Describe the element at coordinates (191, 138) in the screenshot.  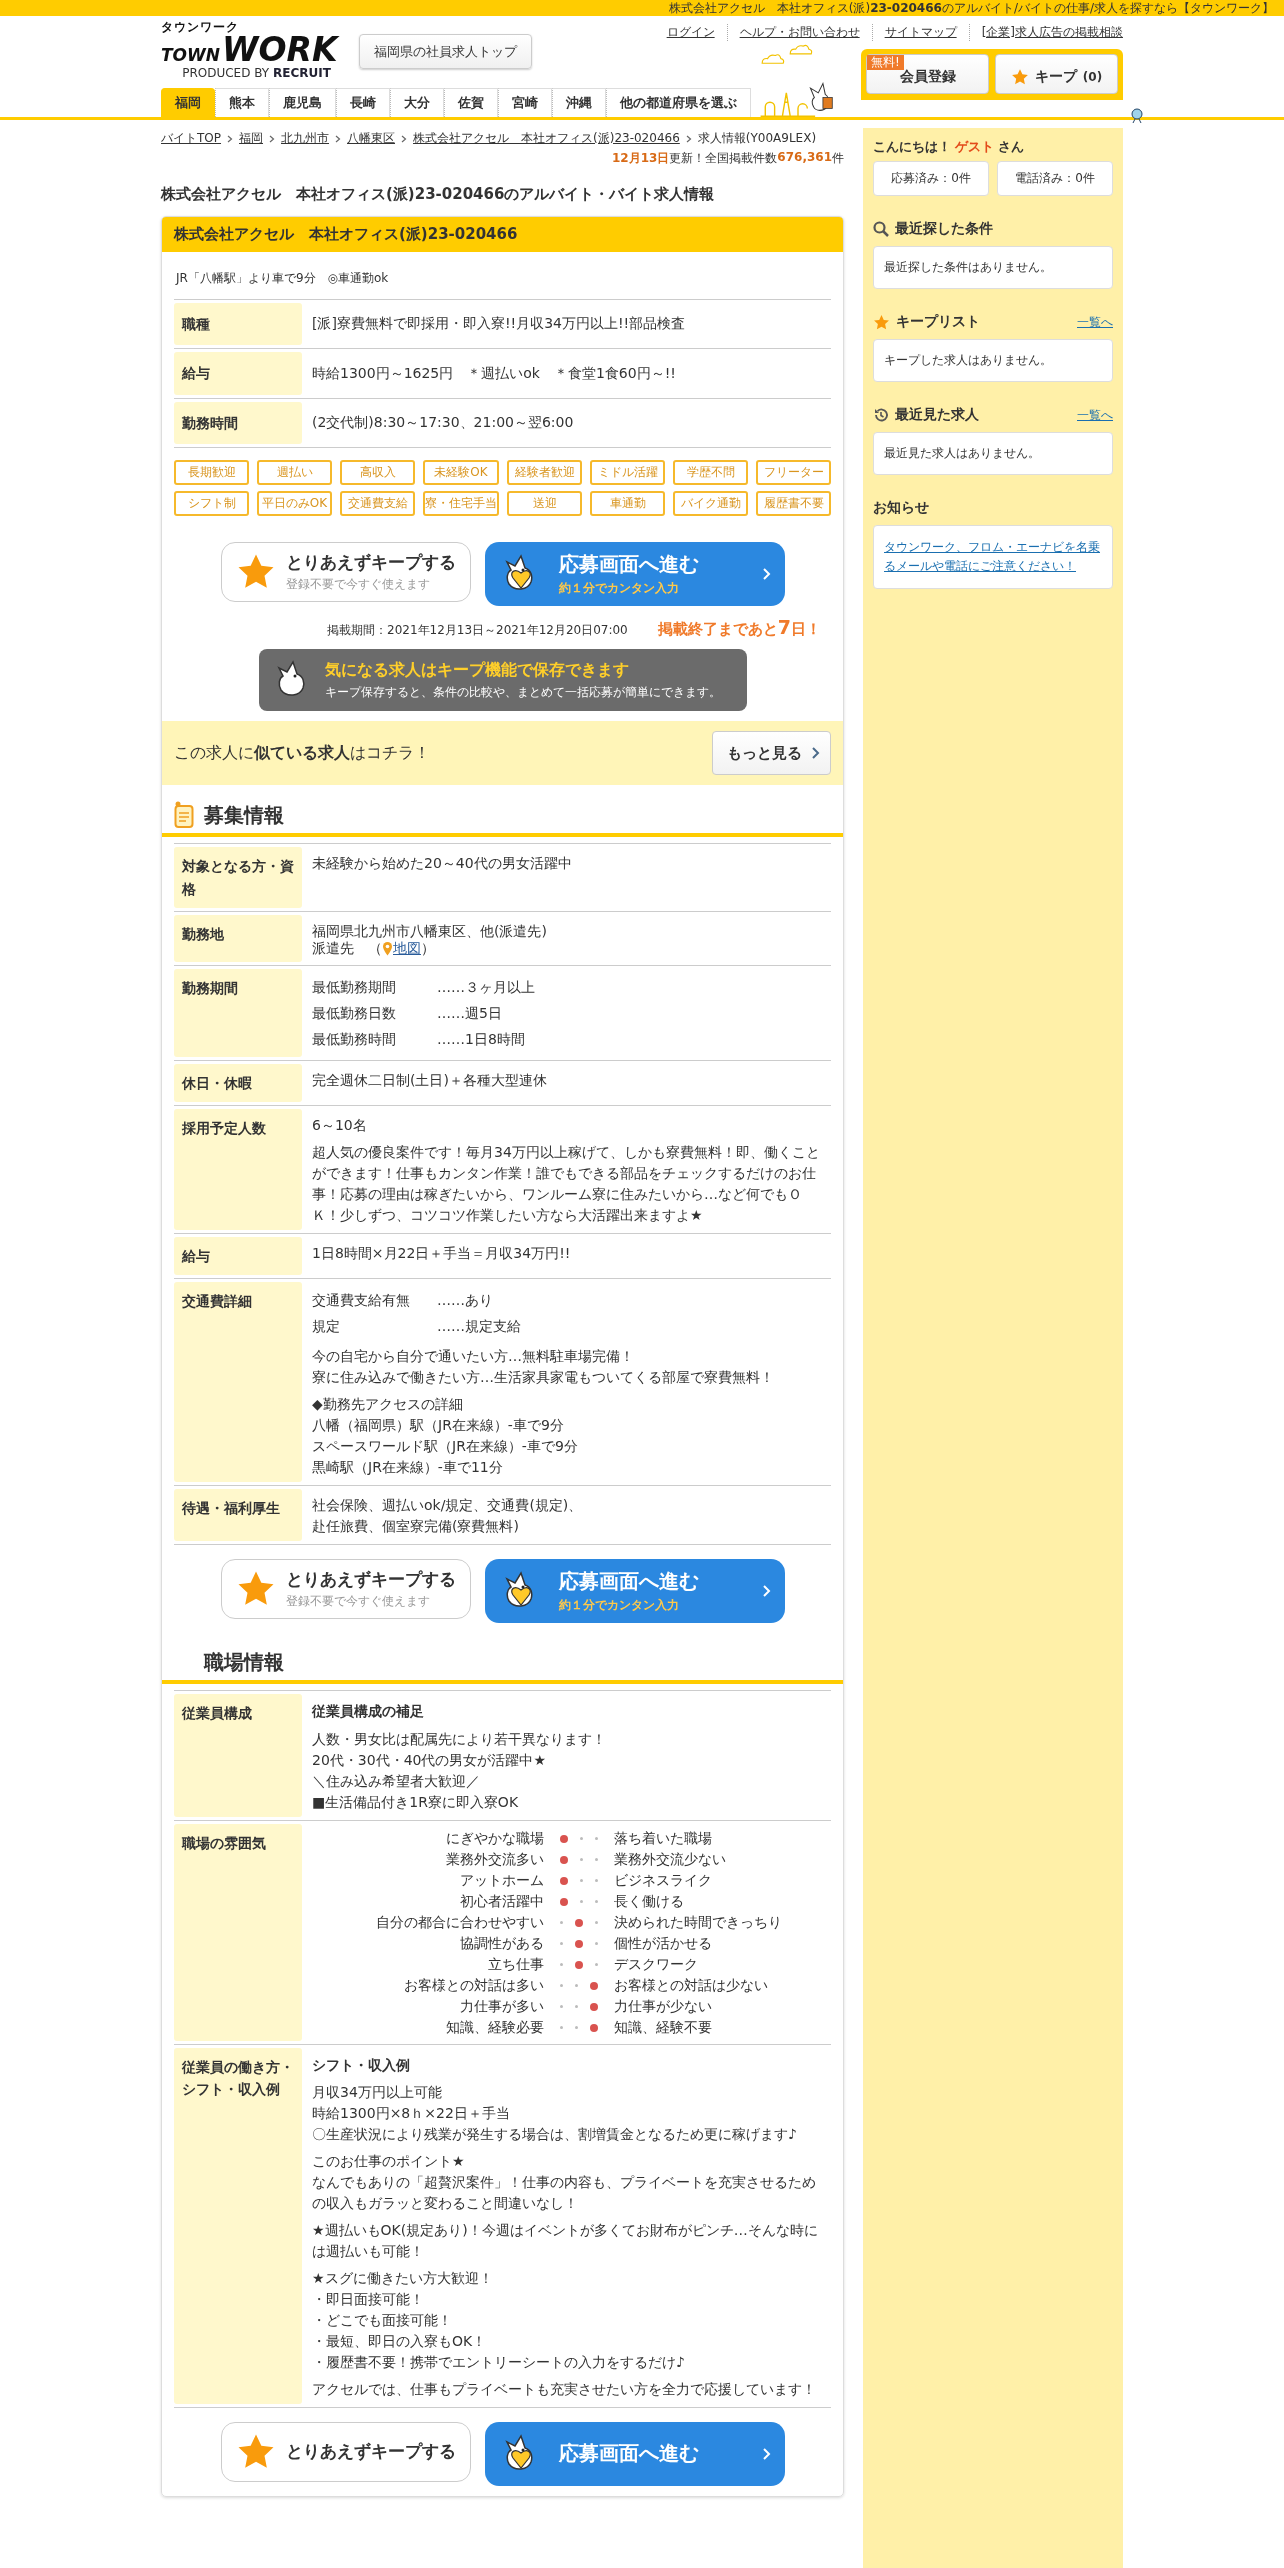
I see `breadcrumb-link: バイトTOP` at that location.